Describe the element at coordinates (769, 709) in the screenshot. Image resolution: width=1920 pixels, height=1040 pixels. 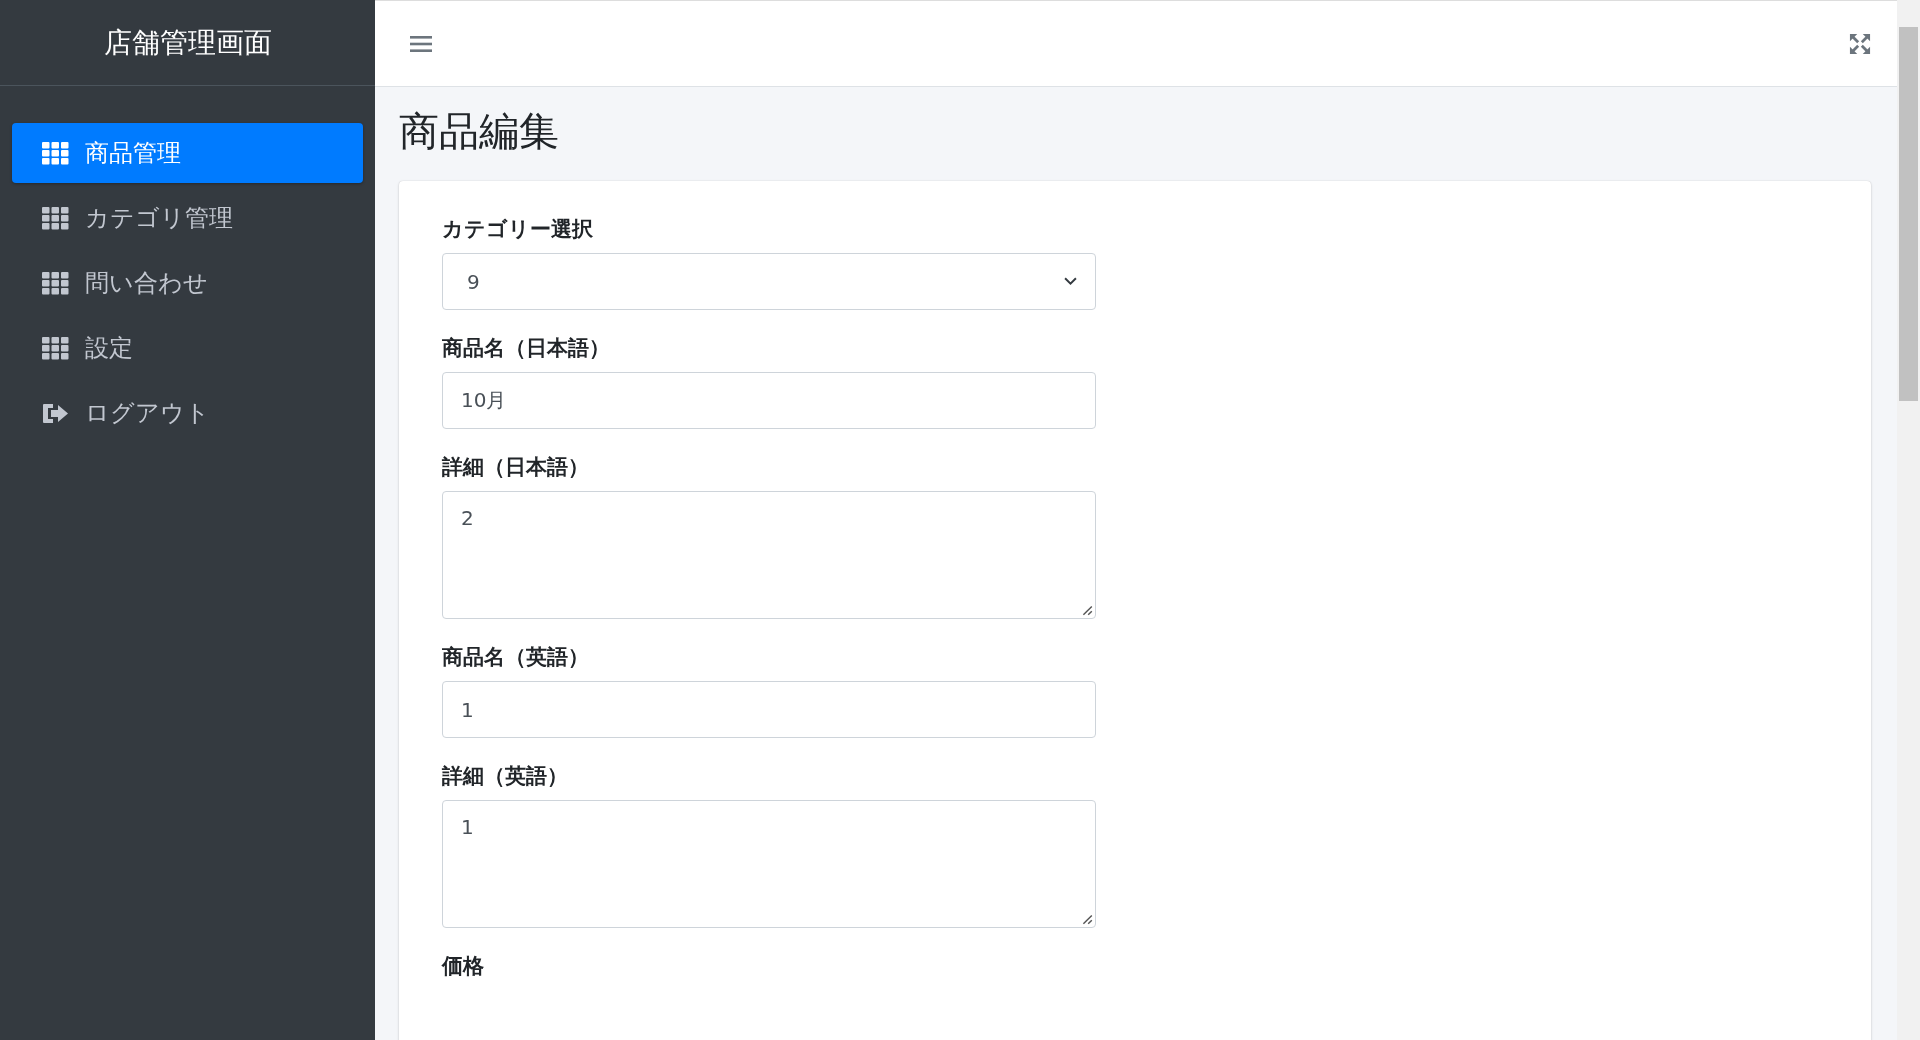
I see `input-field: 1` at that location.